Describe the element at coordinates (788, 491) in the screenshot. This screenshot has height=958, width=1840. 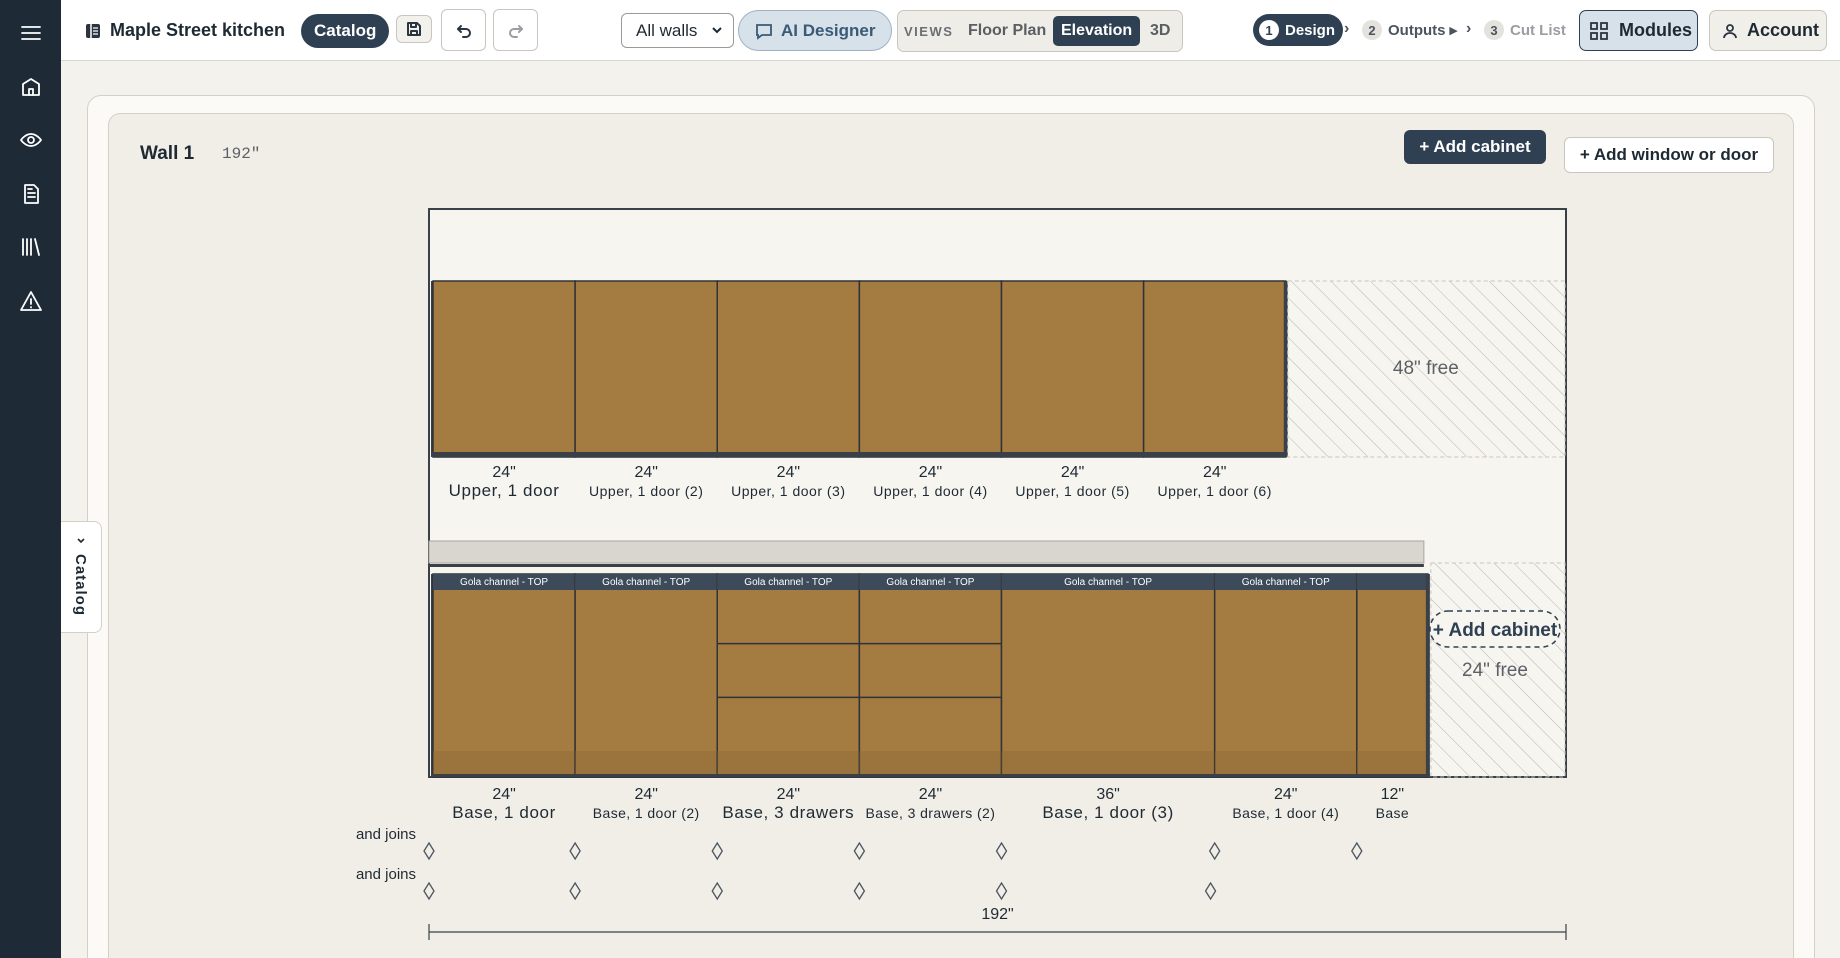
I see `cabinet-name-label: Upper, 1 door (3)` at that location.